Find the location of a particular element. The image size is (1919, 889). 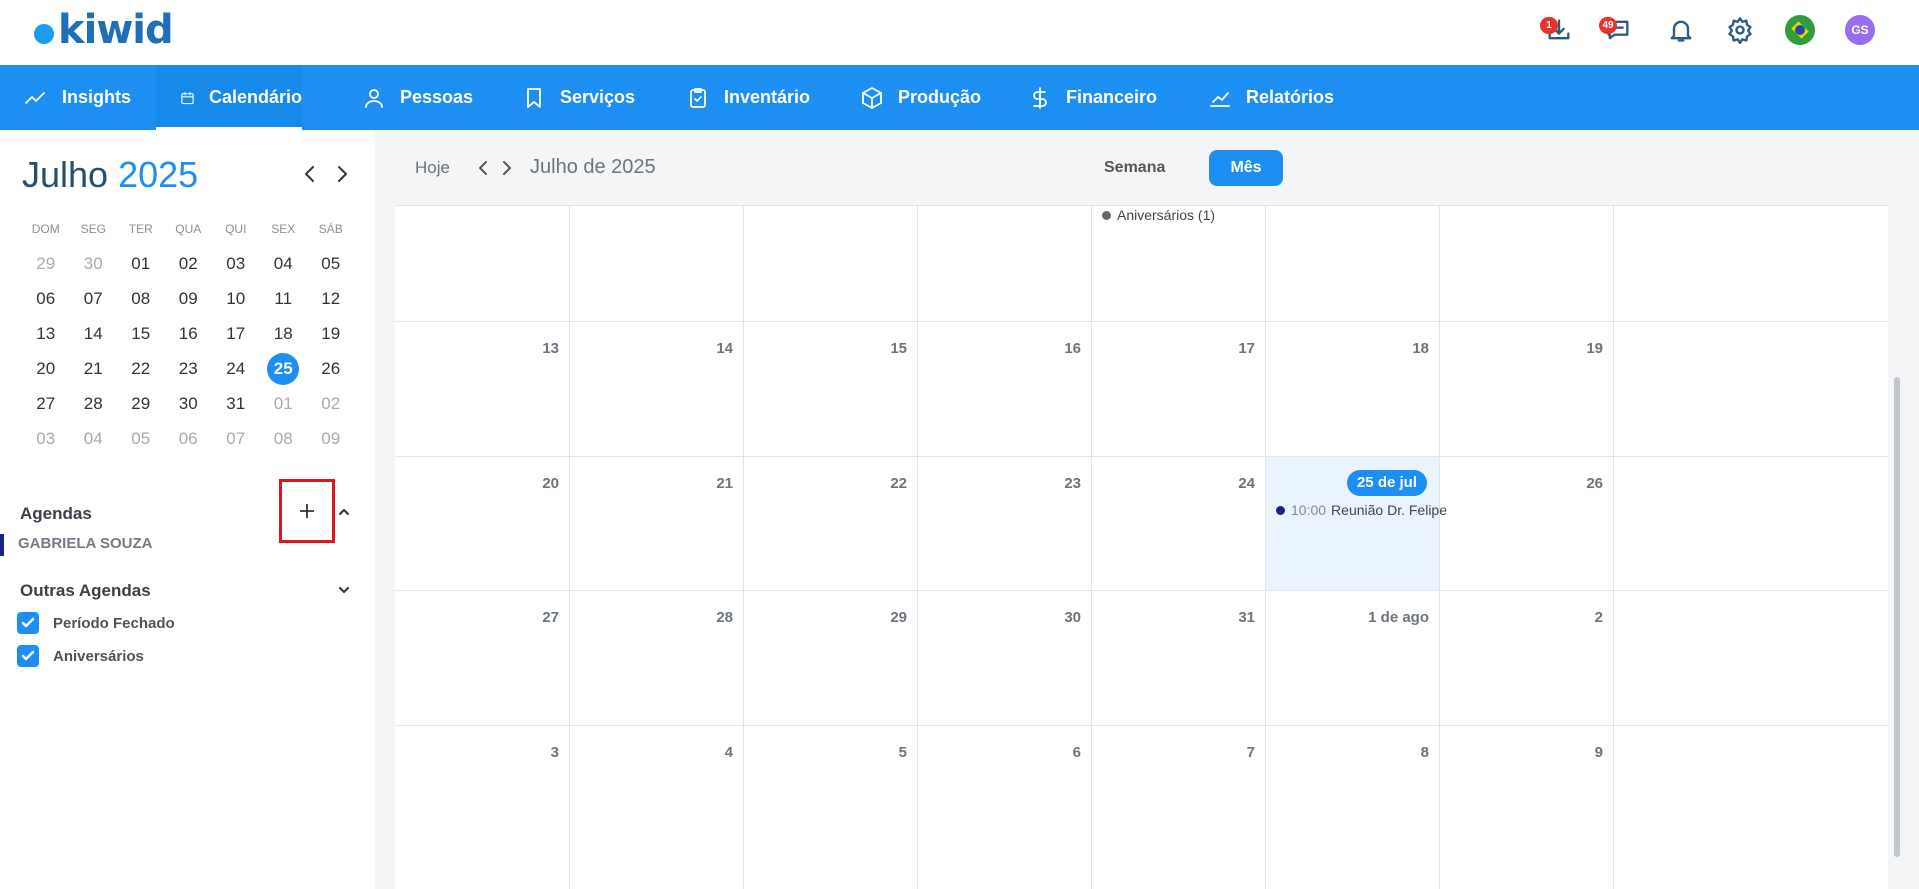

nav-pessoas: Pessoas is located at coordinates (427, 97).